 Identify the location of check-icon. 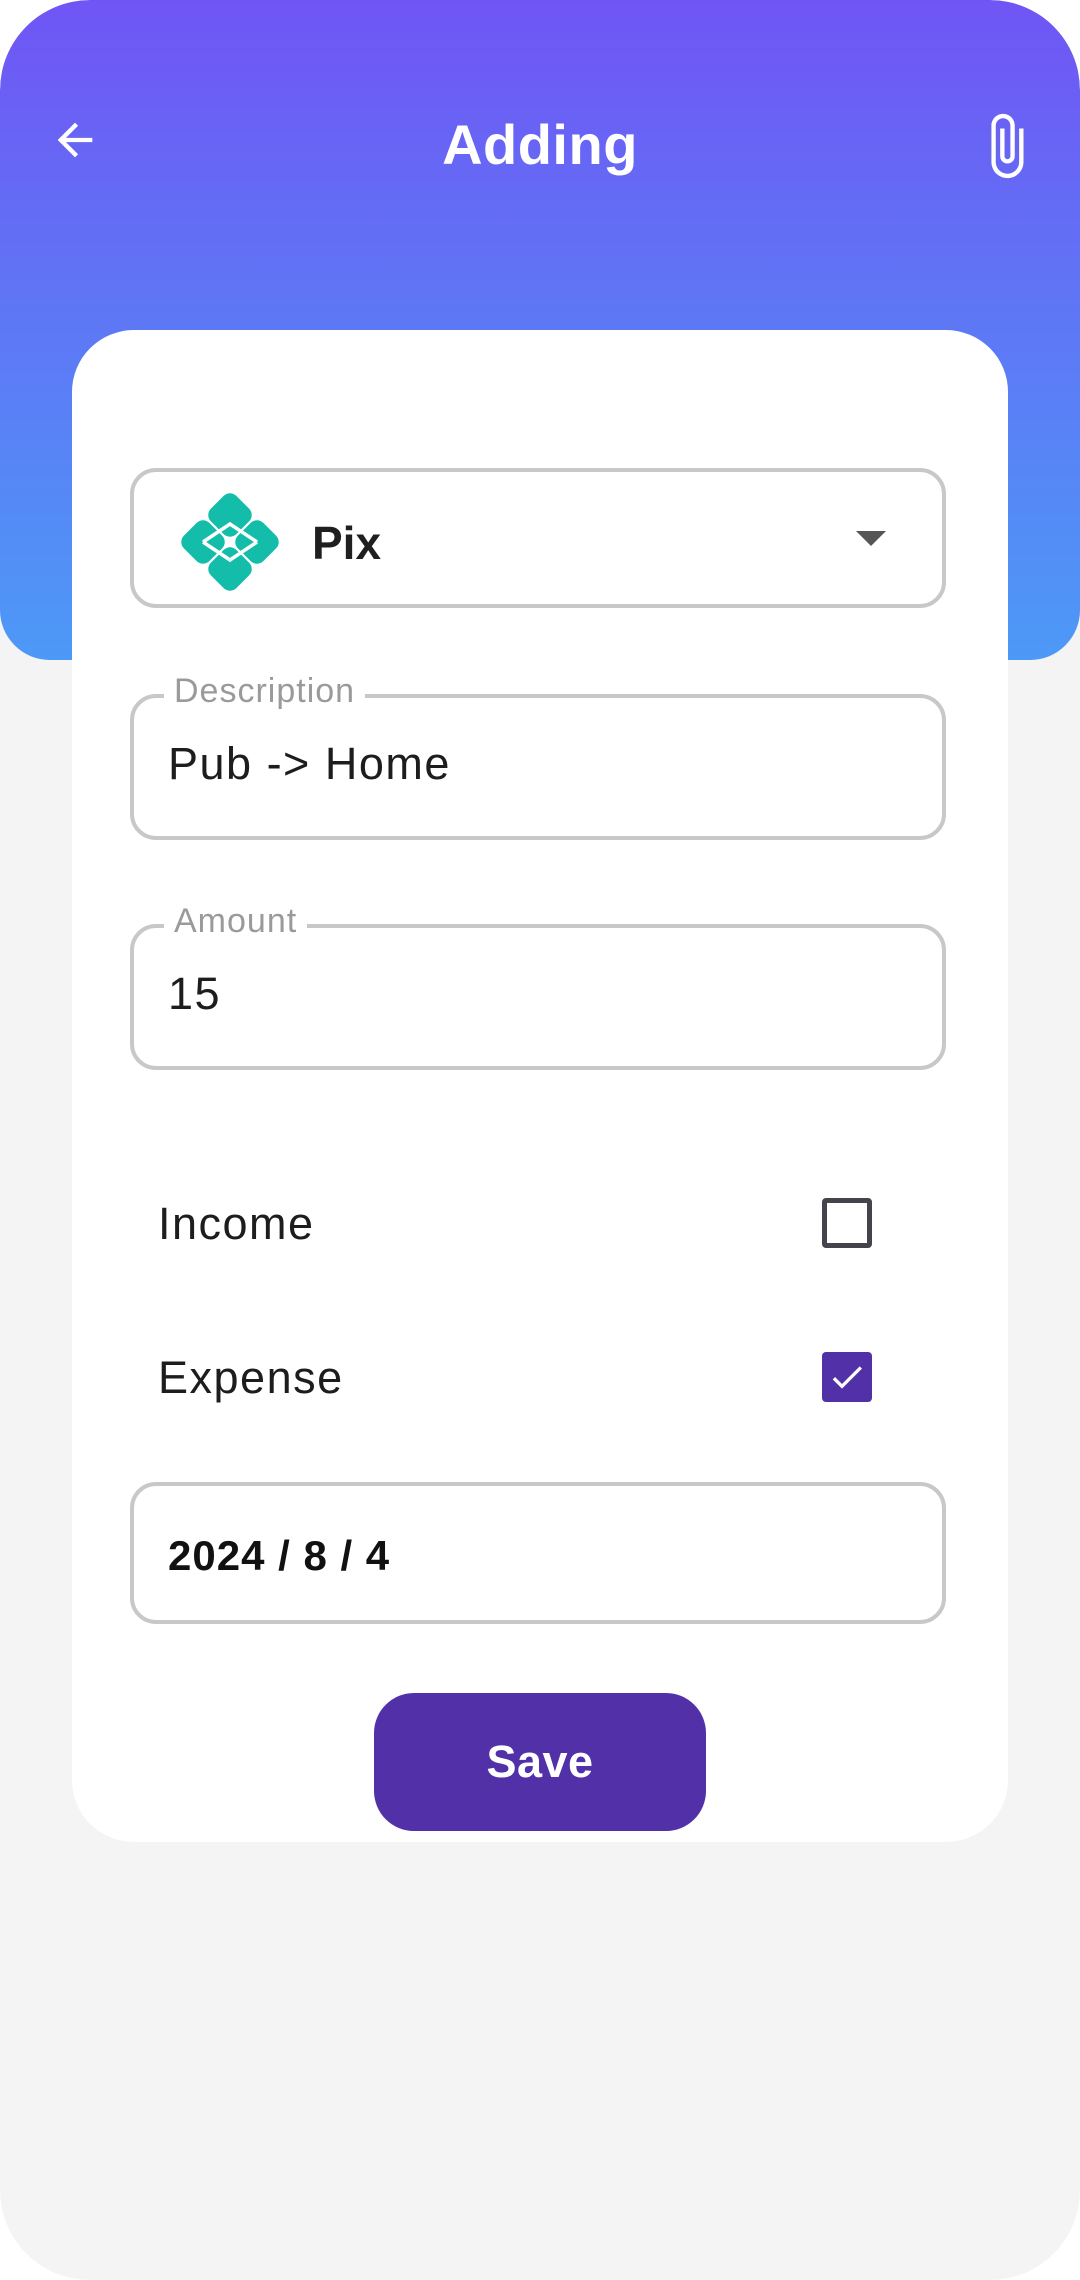
(847, 1377).